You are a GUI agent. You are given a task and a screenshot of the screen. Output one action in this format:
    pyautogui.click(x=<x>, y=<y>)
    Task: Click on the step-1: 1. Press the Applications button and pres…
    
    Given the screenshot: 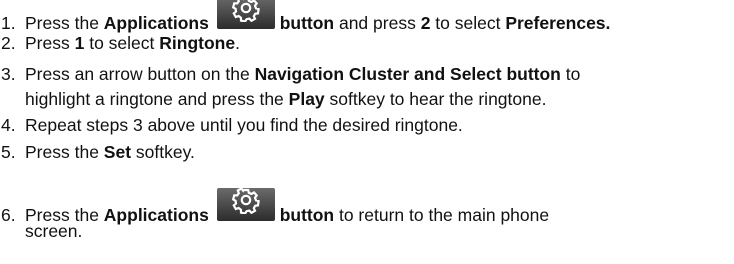 What is the action you would take?
    pyautogui.click(x=305, y=17)
    